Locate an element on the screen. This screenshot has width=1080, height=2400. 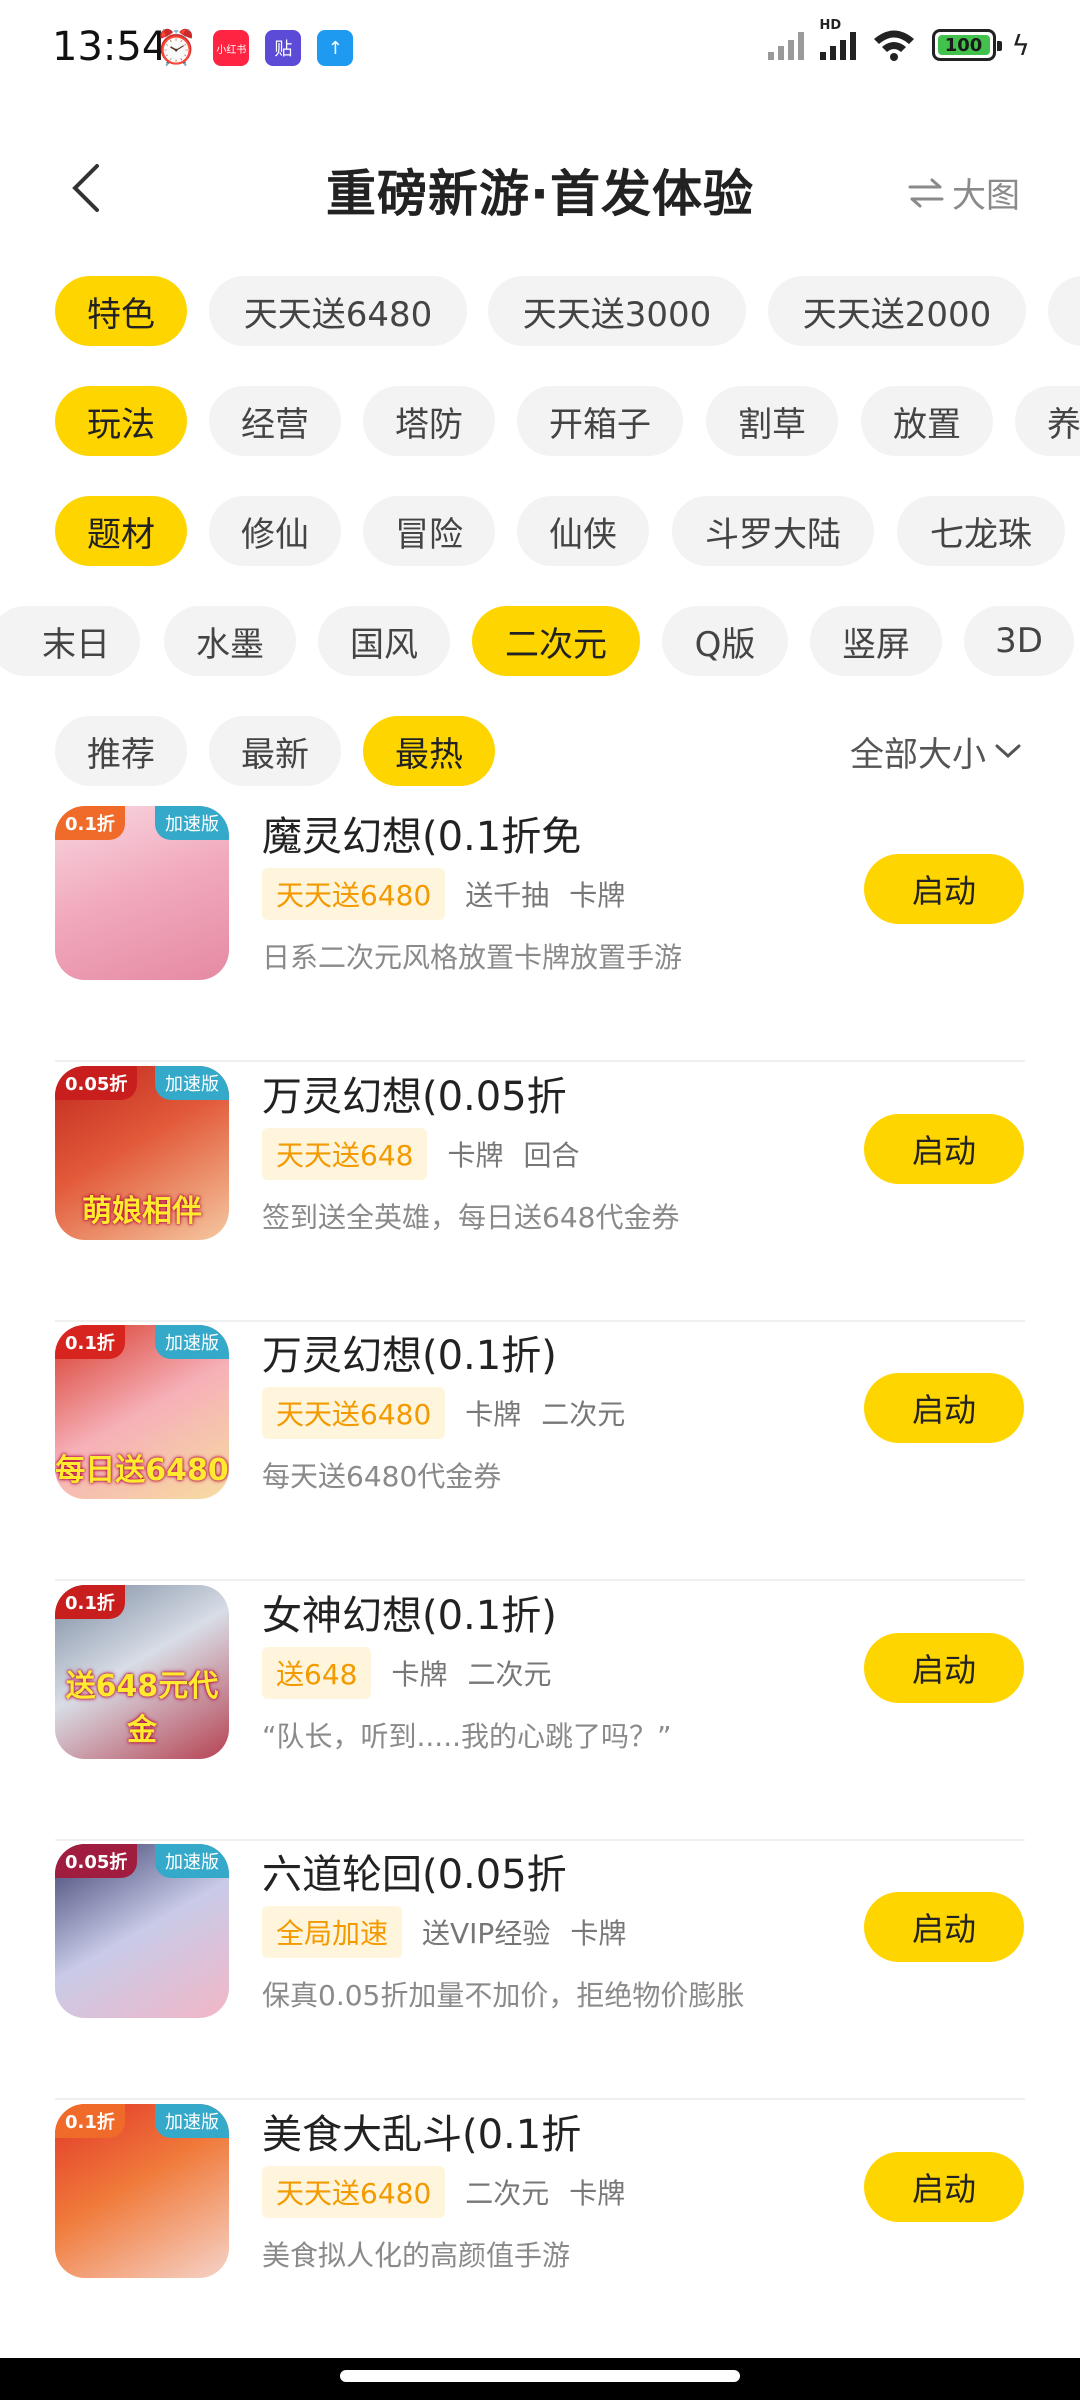
system-nav-bar is located at coordinates (540, 2379).